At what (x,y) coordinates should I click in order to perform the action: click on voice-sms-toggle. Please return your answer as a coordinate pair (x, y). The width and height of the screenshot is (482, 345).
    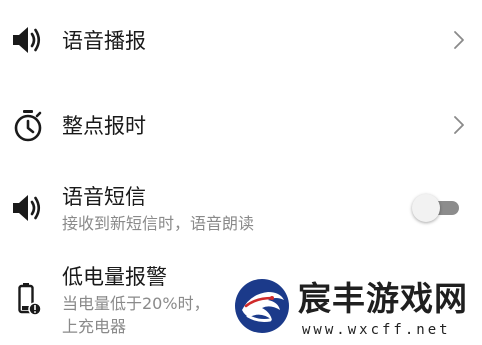
    Looking at the image, I should click on (437, 208).